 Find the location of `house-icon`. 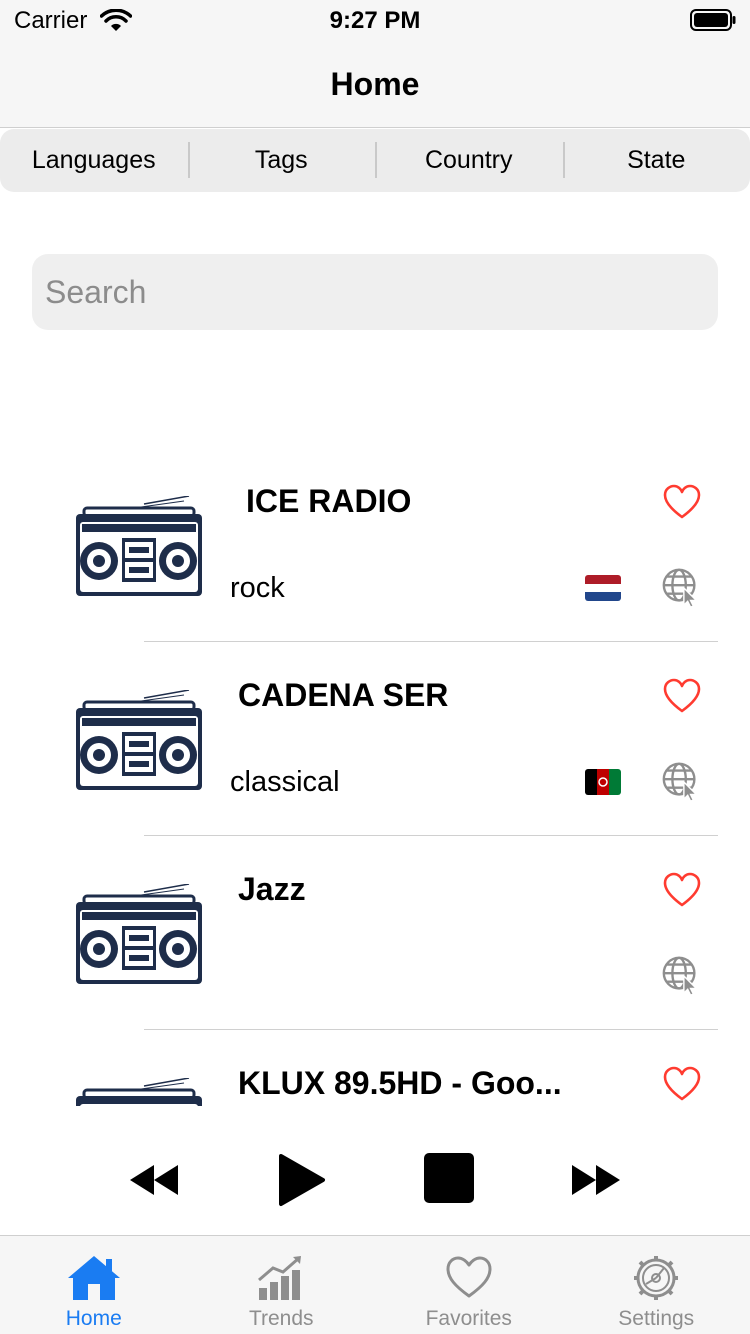

house-icon is located at coordinates (93, 1278).